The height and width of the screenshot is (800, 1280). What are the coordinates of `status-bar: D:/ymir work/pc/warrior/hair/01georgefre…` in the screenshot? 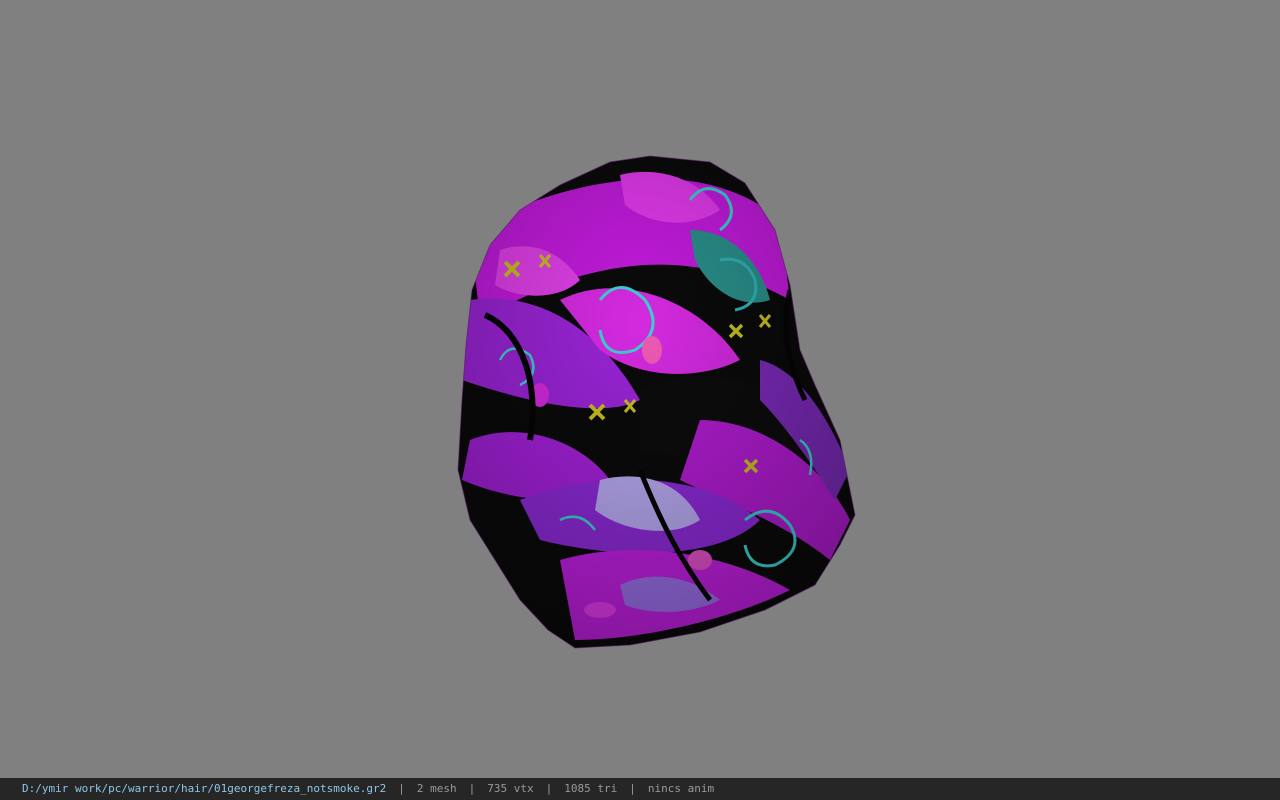 It's located at (640, 789).